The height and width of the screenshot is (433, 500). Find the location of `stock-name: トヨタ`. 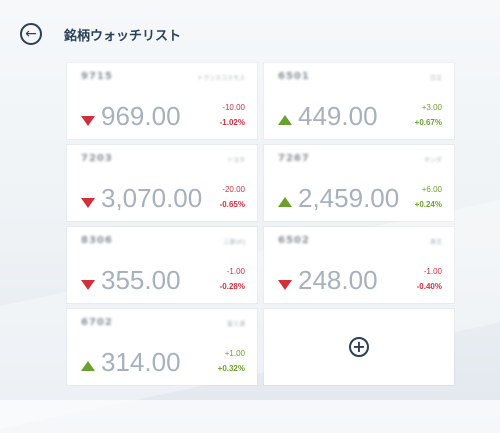

stock-name: トヨタ is located at coordinates (235, 160).